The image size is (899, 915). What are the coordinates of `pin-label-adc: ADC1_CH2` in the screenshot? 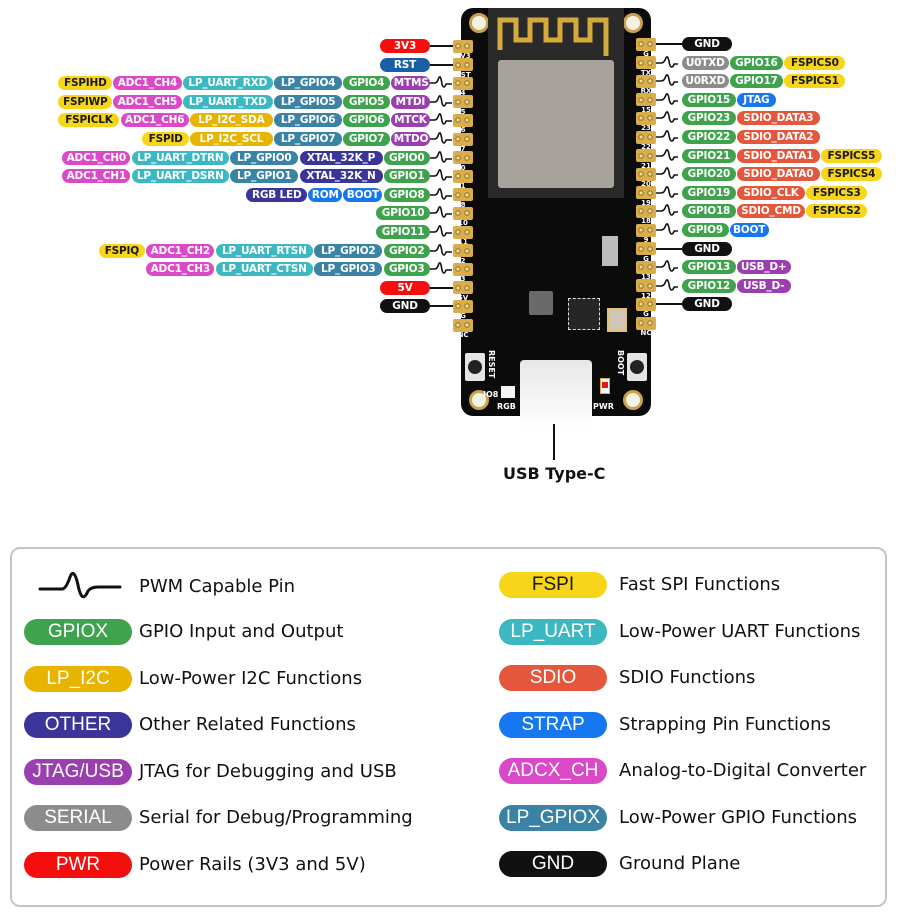 It's located at (180, 250).